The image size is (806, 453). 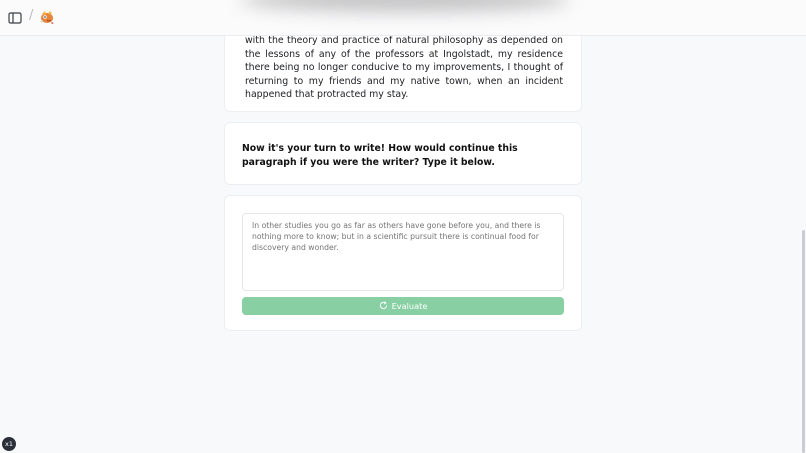 I want to click on refresh-icon, so click(x=383, y=306).